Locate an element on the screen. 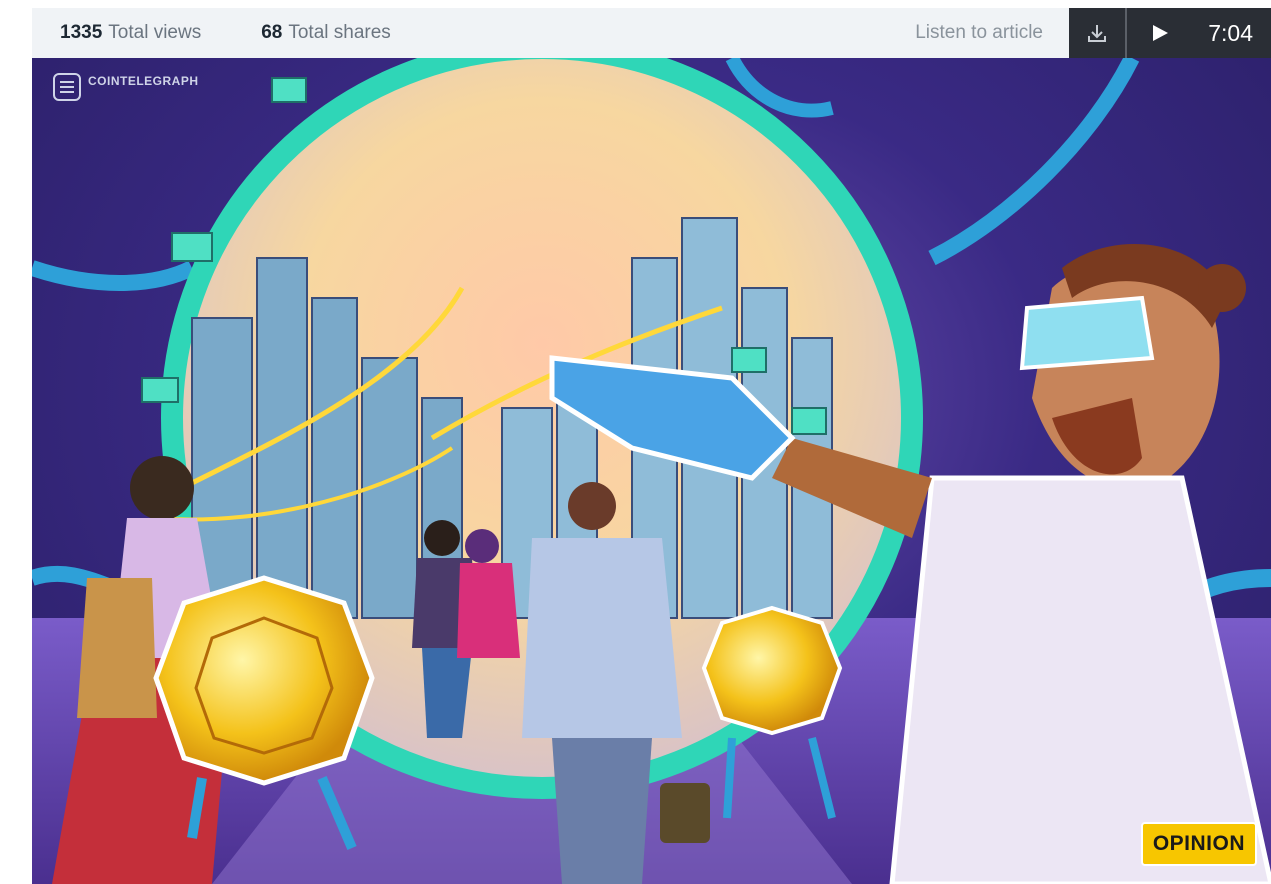 Image resolution: width=1271 pixels, height=884 pixels. download-audio-button is located at coordinates (1098, 33).